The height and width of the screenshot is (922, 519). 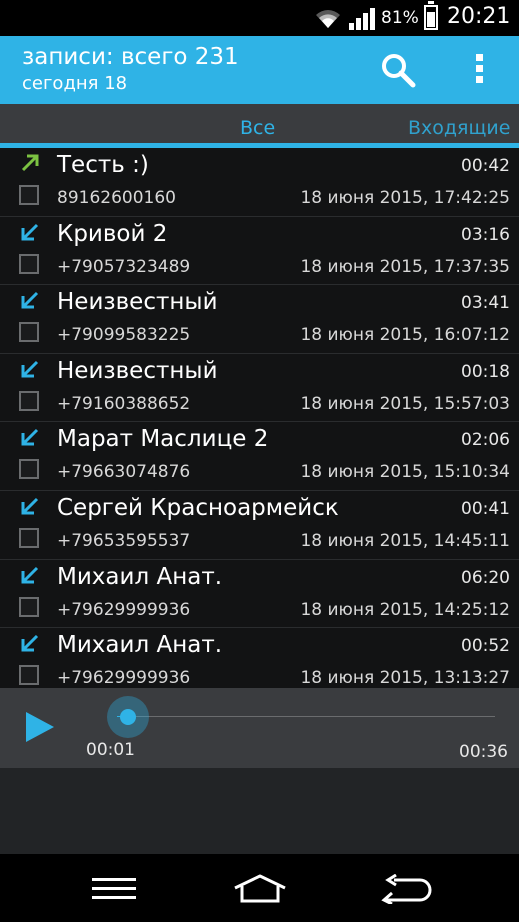 What do you see at coordinates (405, 540) in the screenshot?
I see `call-date: 18 июня 2015, 14:45:11` at bounding box center [405, 540].